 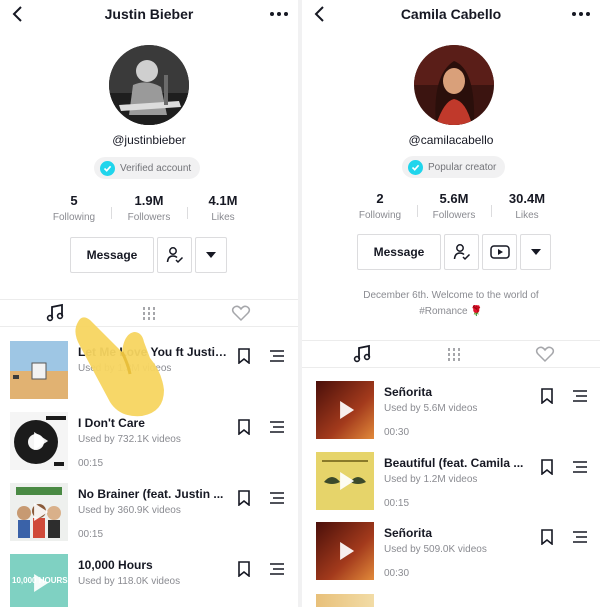 I want to click on album-thumbnail: 10,000 HOURS, so click(x=39, y=580).